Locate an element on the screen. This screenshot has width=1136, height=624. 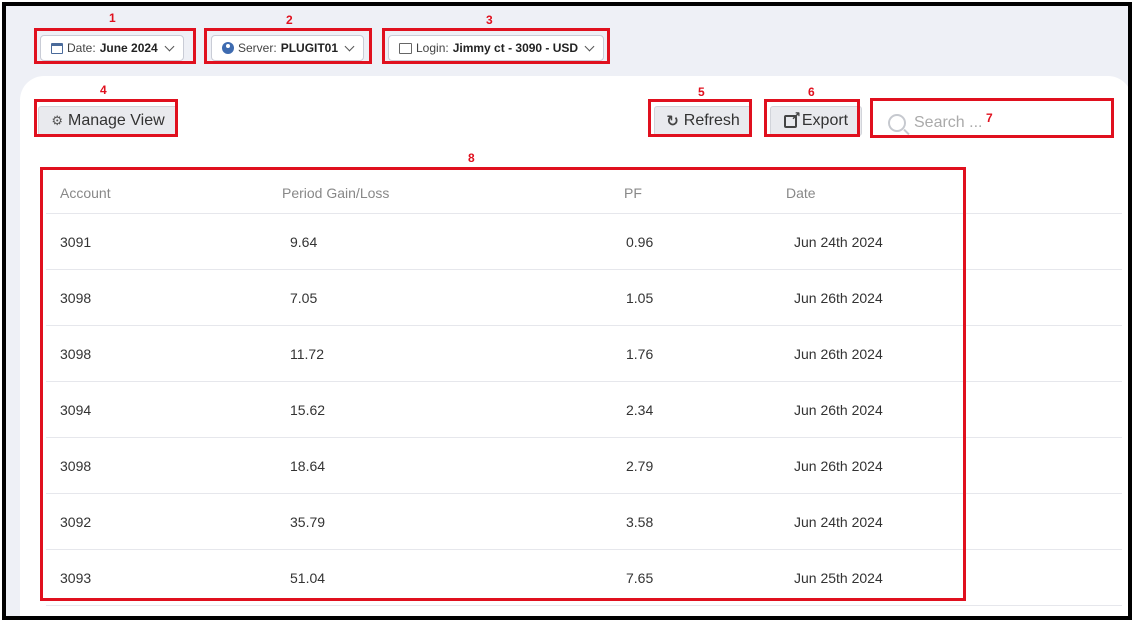
callout-number-4: 4 is located at coordinates (103, 90).